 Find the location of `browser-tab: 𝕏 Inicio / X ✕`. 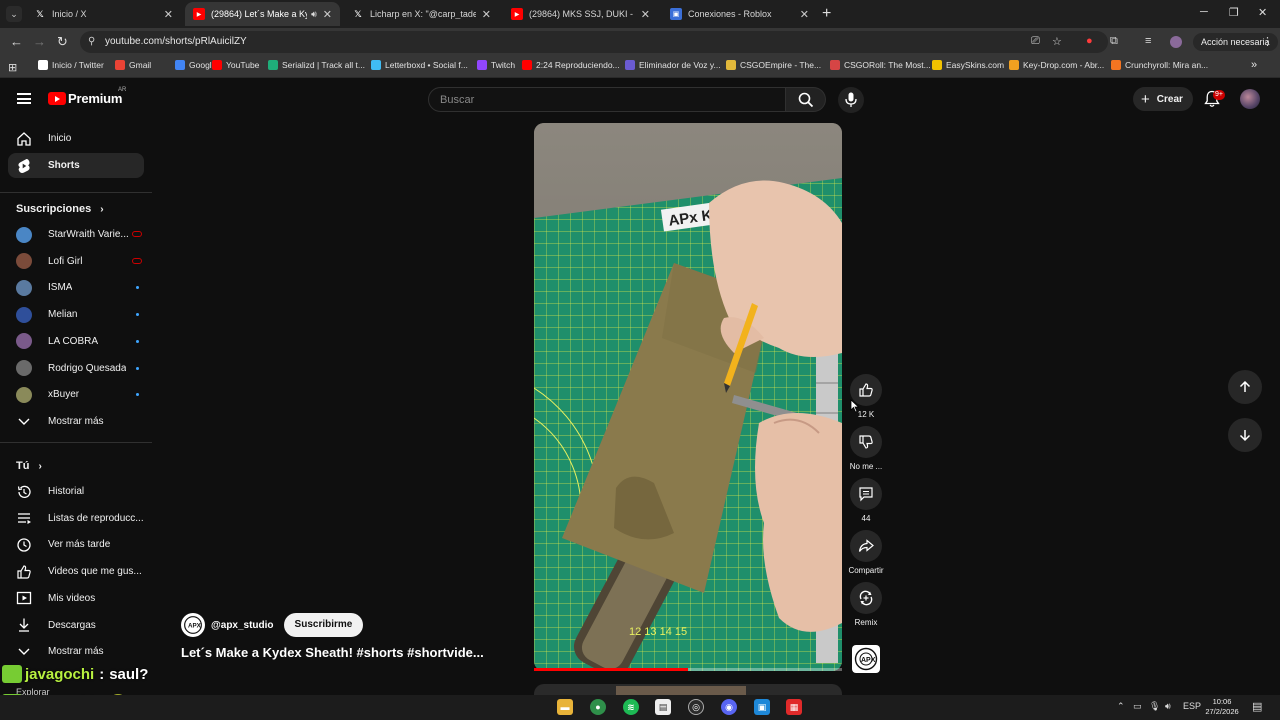

browser-tab: 𝕏 Inicio / X ✕ is located at coordinates (103, 14).